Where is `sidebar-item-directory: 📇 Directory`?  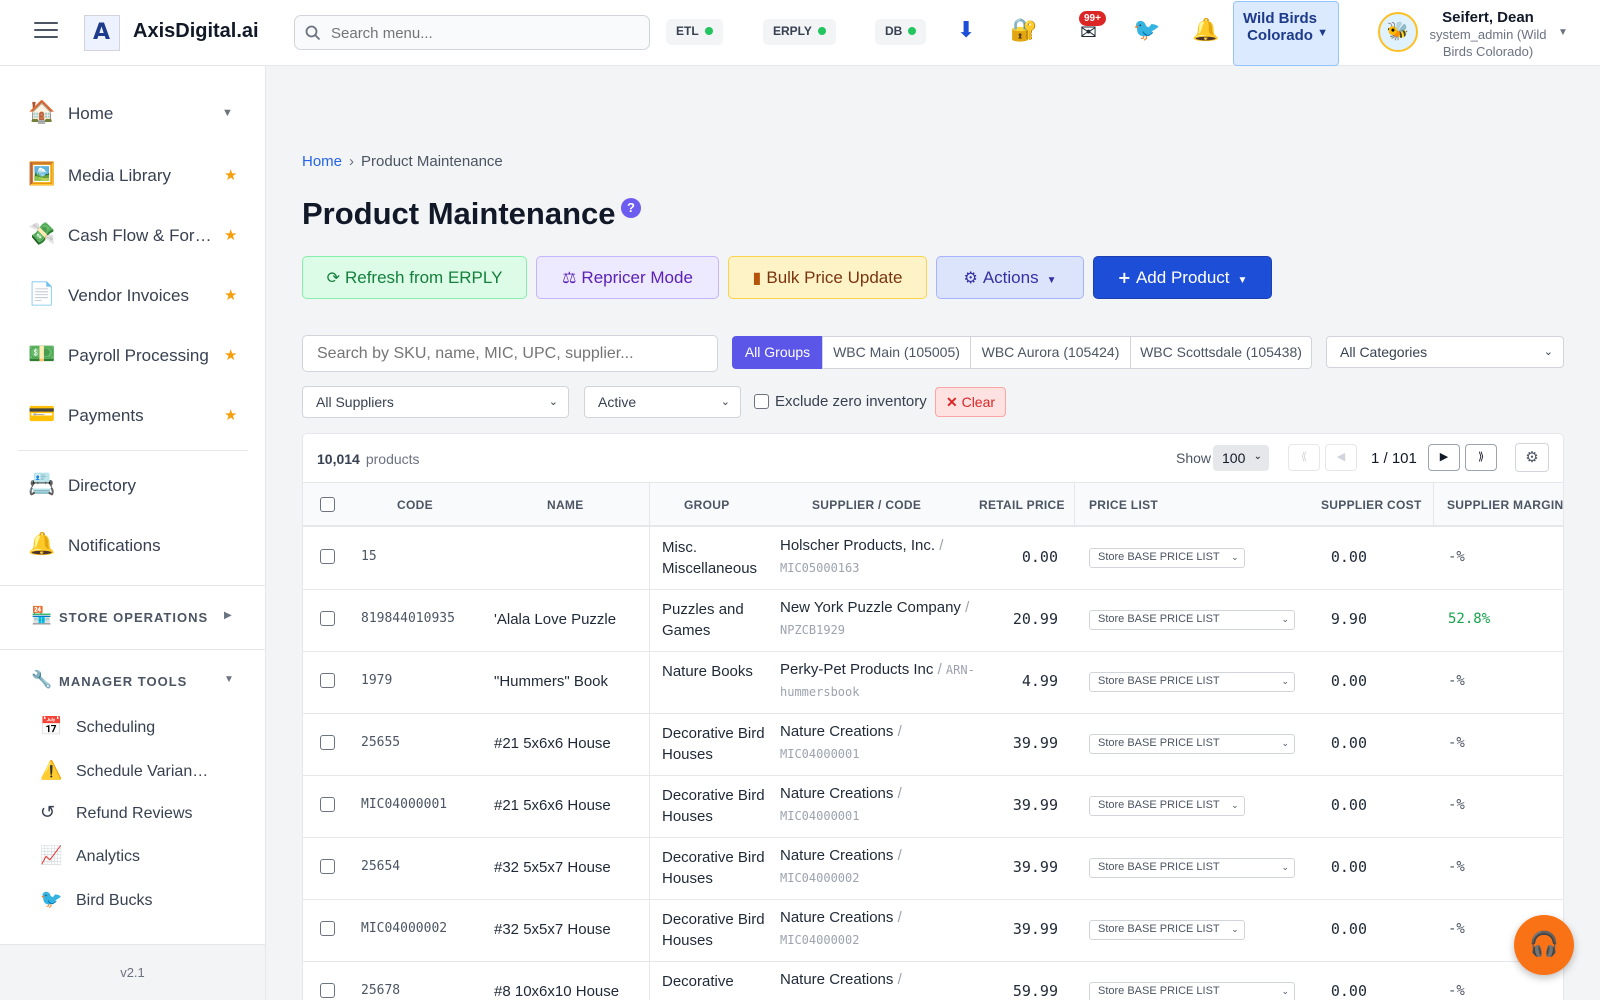
sidebar-item-directory: 📇 Directory is located at coordinates (133, 485).